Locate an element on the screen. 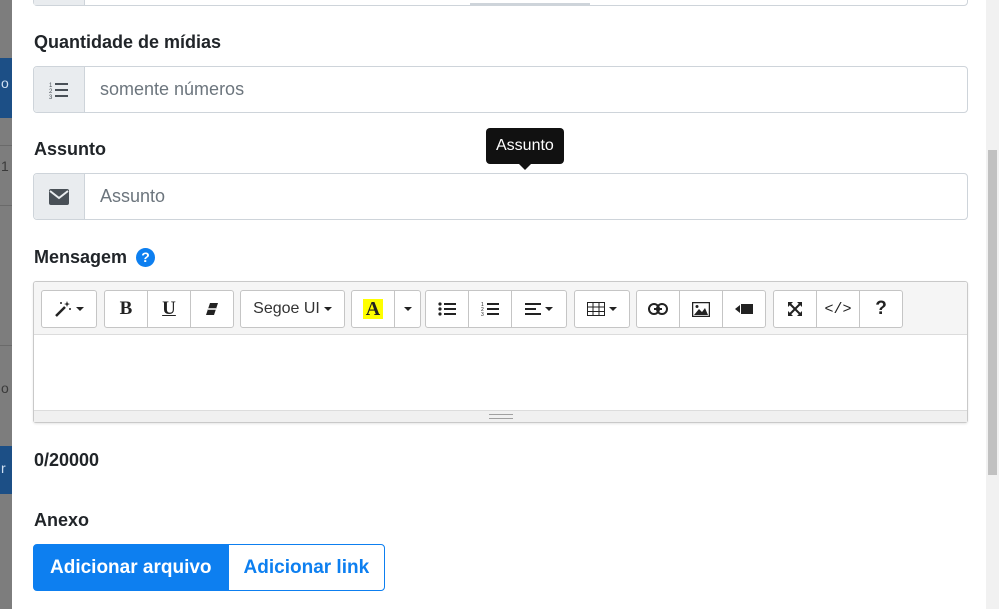 This screenshot has height=609, width=999. table-icon is located at coordinates (596, 309).